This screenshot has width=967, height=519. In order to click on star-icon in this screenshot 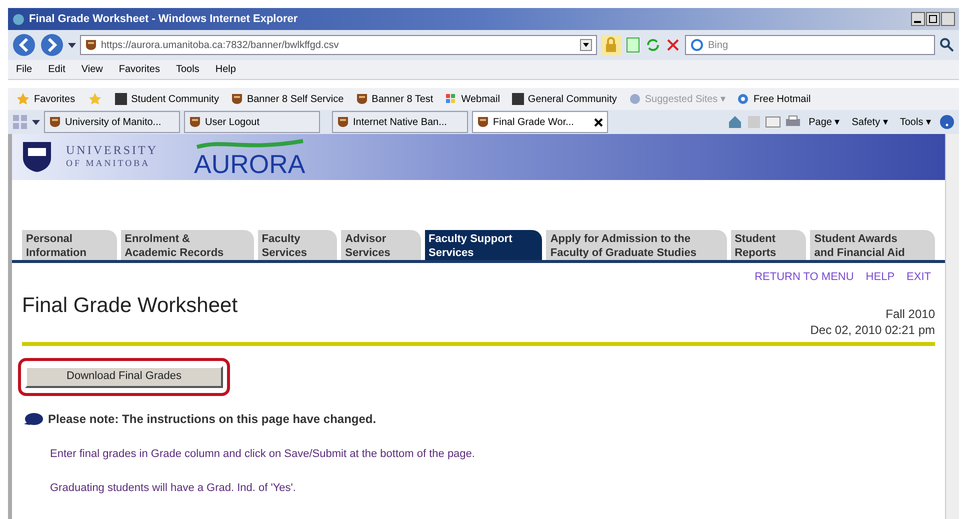, I will do `click(23, 99)`.